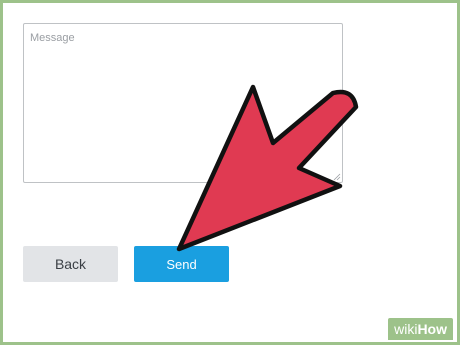 The width and height of the screenshot is (460, 345). I want to click on back-button: Back, so click(70, 264).